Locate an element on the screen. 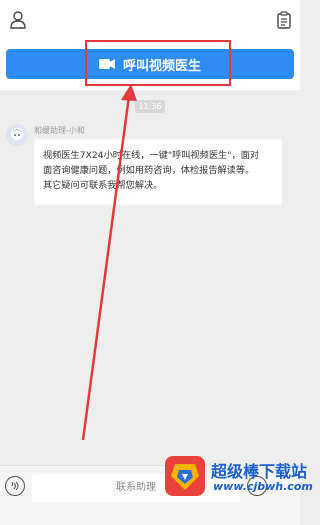 This screenshot has height=525, width=320. top-bar is located at coordinates (150, 20).